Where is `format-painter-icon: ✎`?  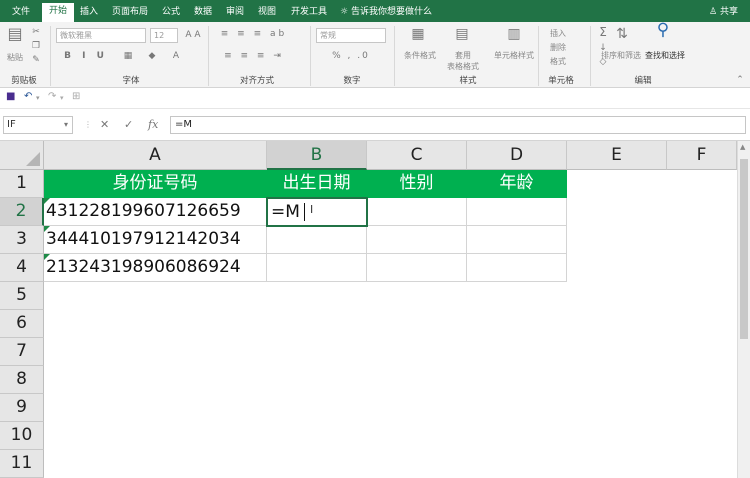
format-painter-icon: ✎ is located at coordinates (36, 60).